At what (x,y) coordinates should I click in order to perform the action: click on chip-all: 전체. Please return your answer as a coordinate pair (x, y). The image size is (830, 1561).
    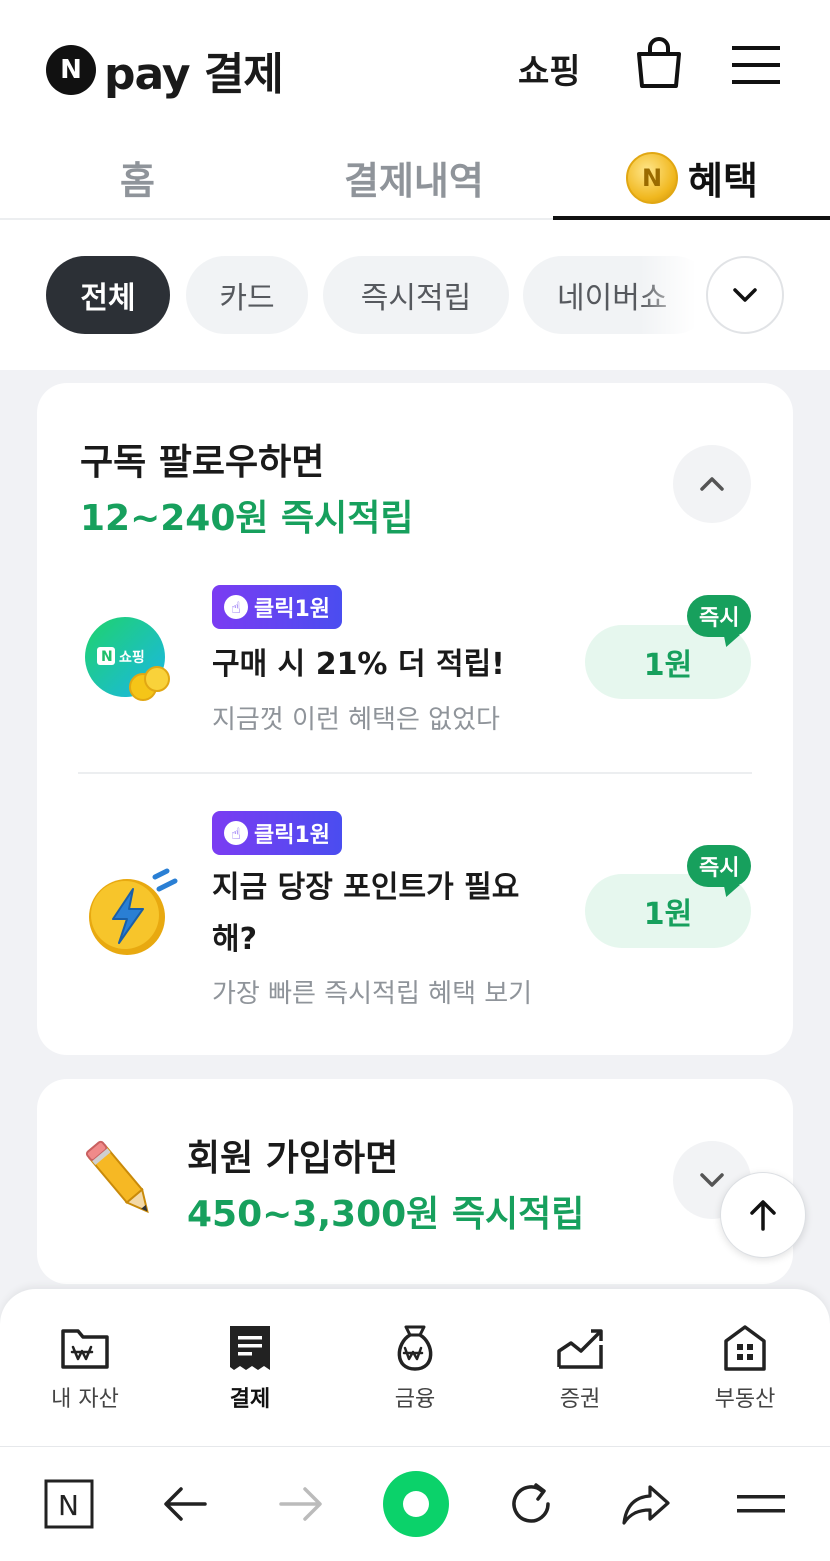
    Looking at the image, I should click on (108, 295).